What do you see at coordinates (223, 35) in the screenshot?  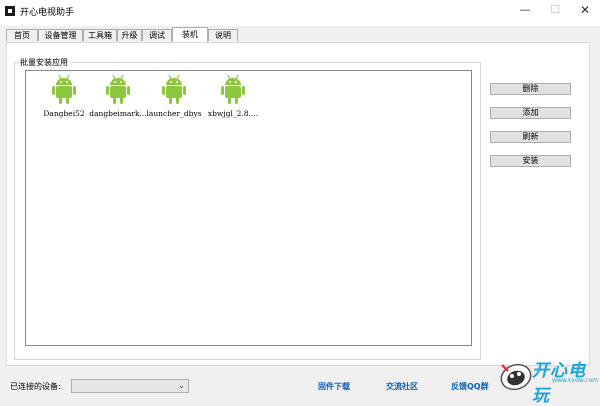 I see `tab-help: 说明` at bounding box center [223, 35].